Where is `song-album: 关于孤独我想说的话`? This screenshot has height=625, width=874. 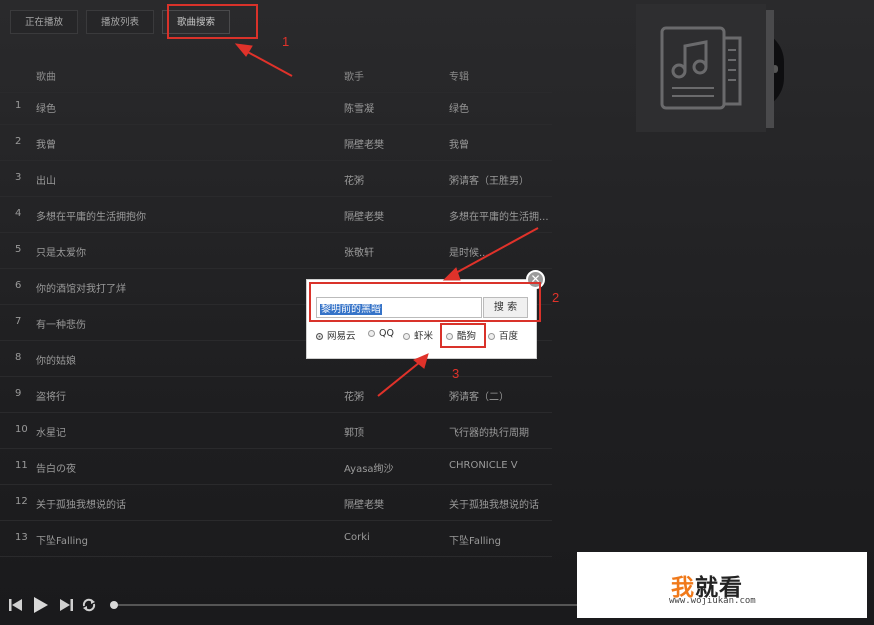
song-album: 关于孤独我想说的话 is located at coordinates (494, 505).